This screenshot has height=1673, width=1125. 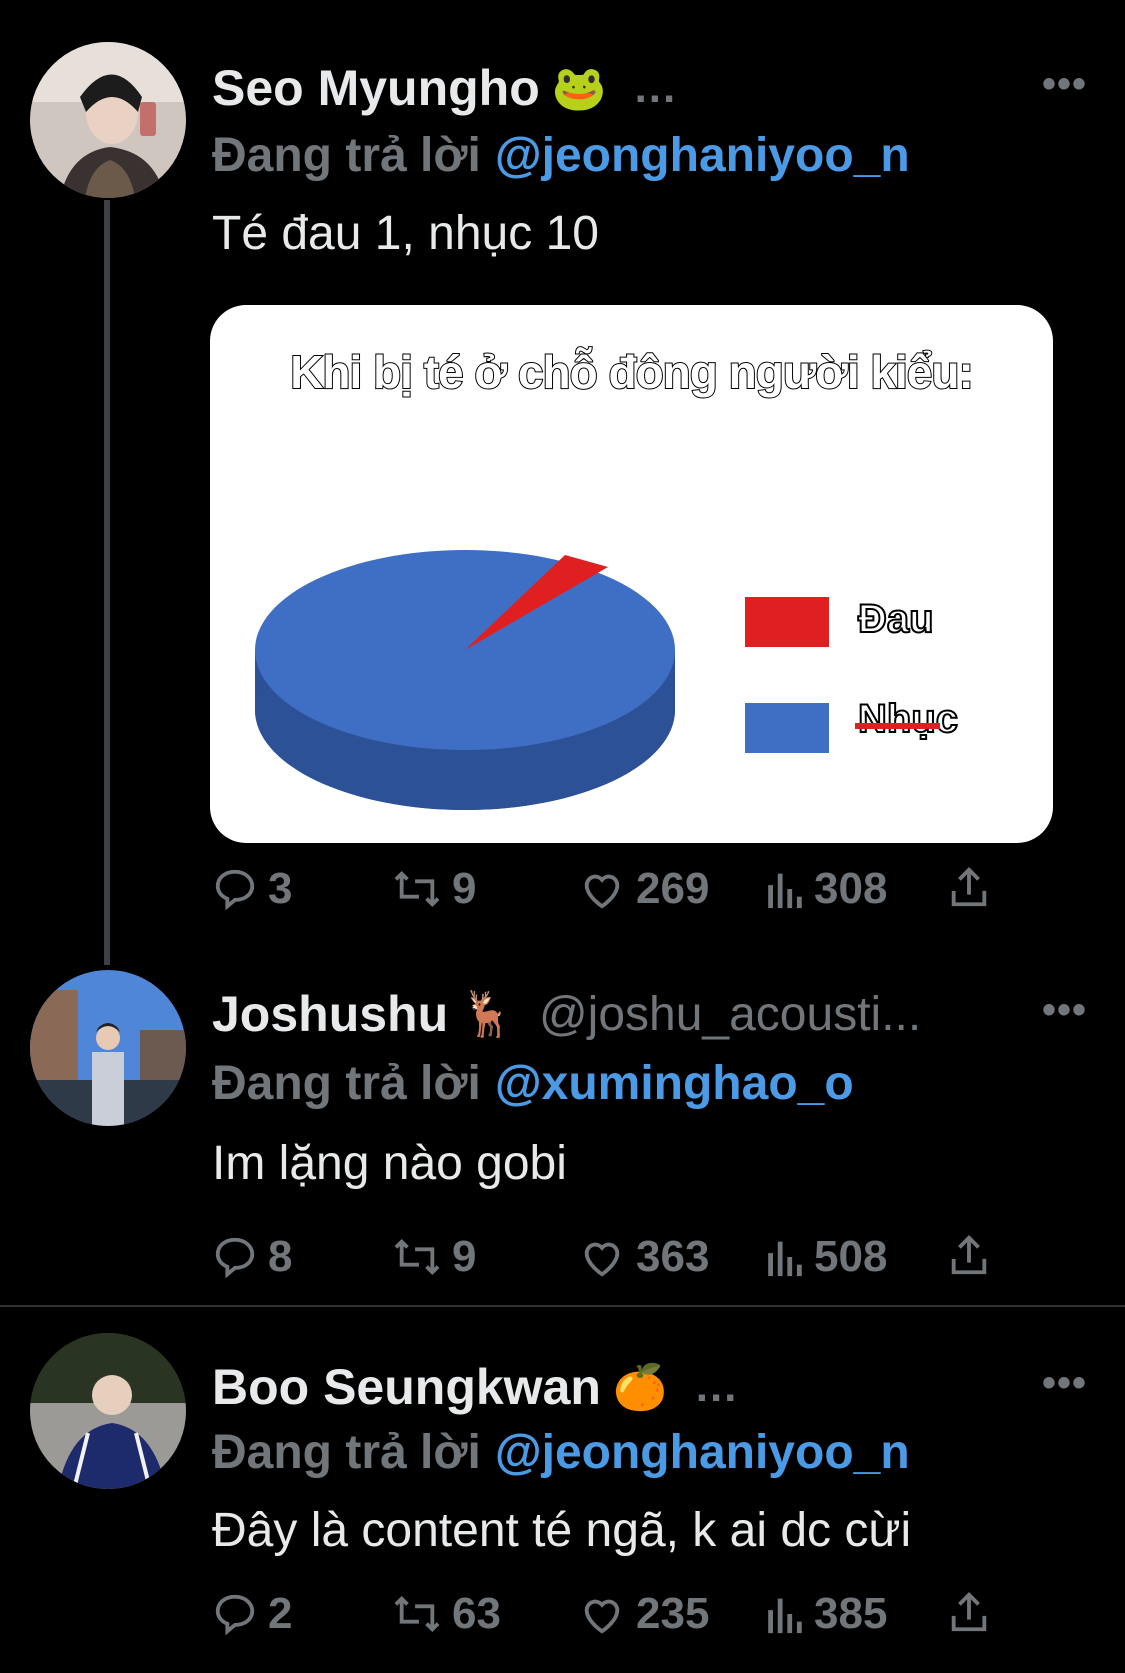 I want to click on reply-count: 3, so click(x=280, y=888).